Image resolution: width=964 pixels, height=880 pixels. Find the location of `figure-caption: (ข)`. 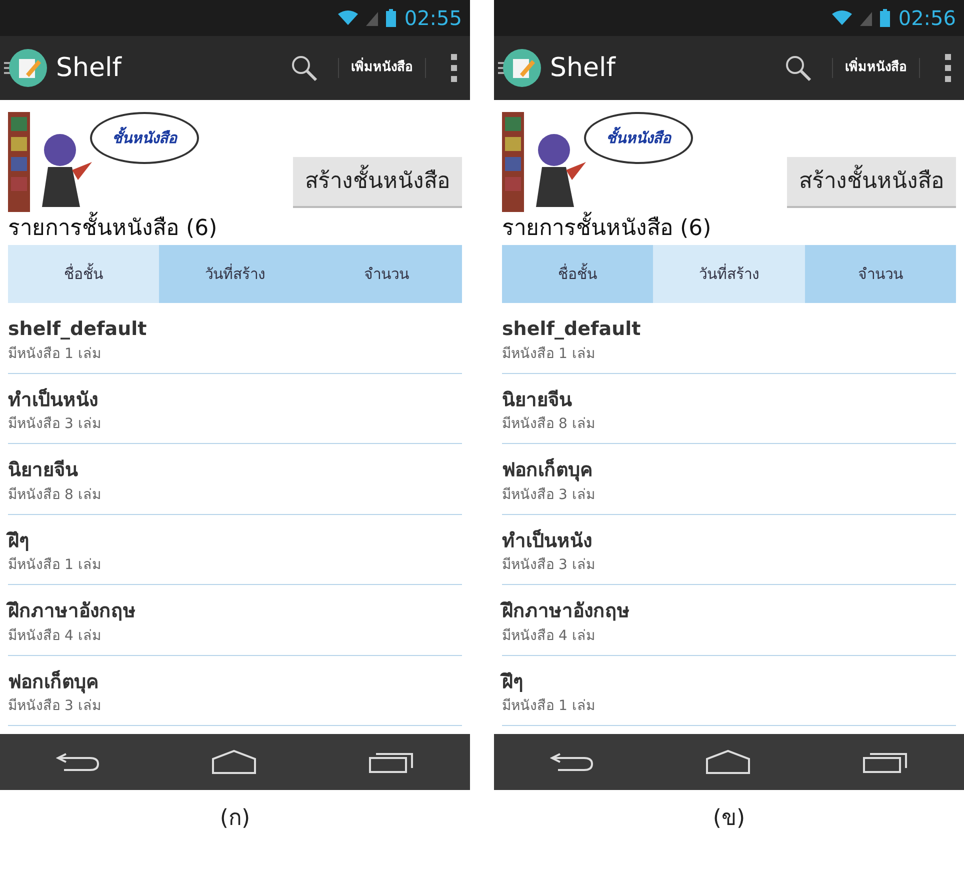

figure-caption: (ข) is located at coordinates (729, 819).